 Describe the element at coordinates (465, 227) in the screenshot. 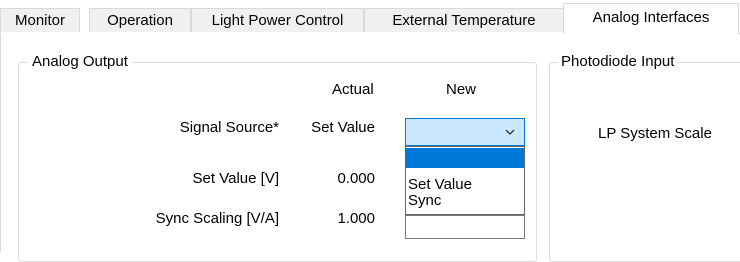

I see `sync-scaling-new-input` at that location.